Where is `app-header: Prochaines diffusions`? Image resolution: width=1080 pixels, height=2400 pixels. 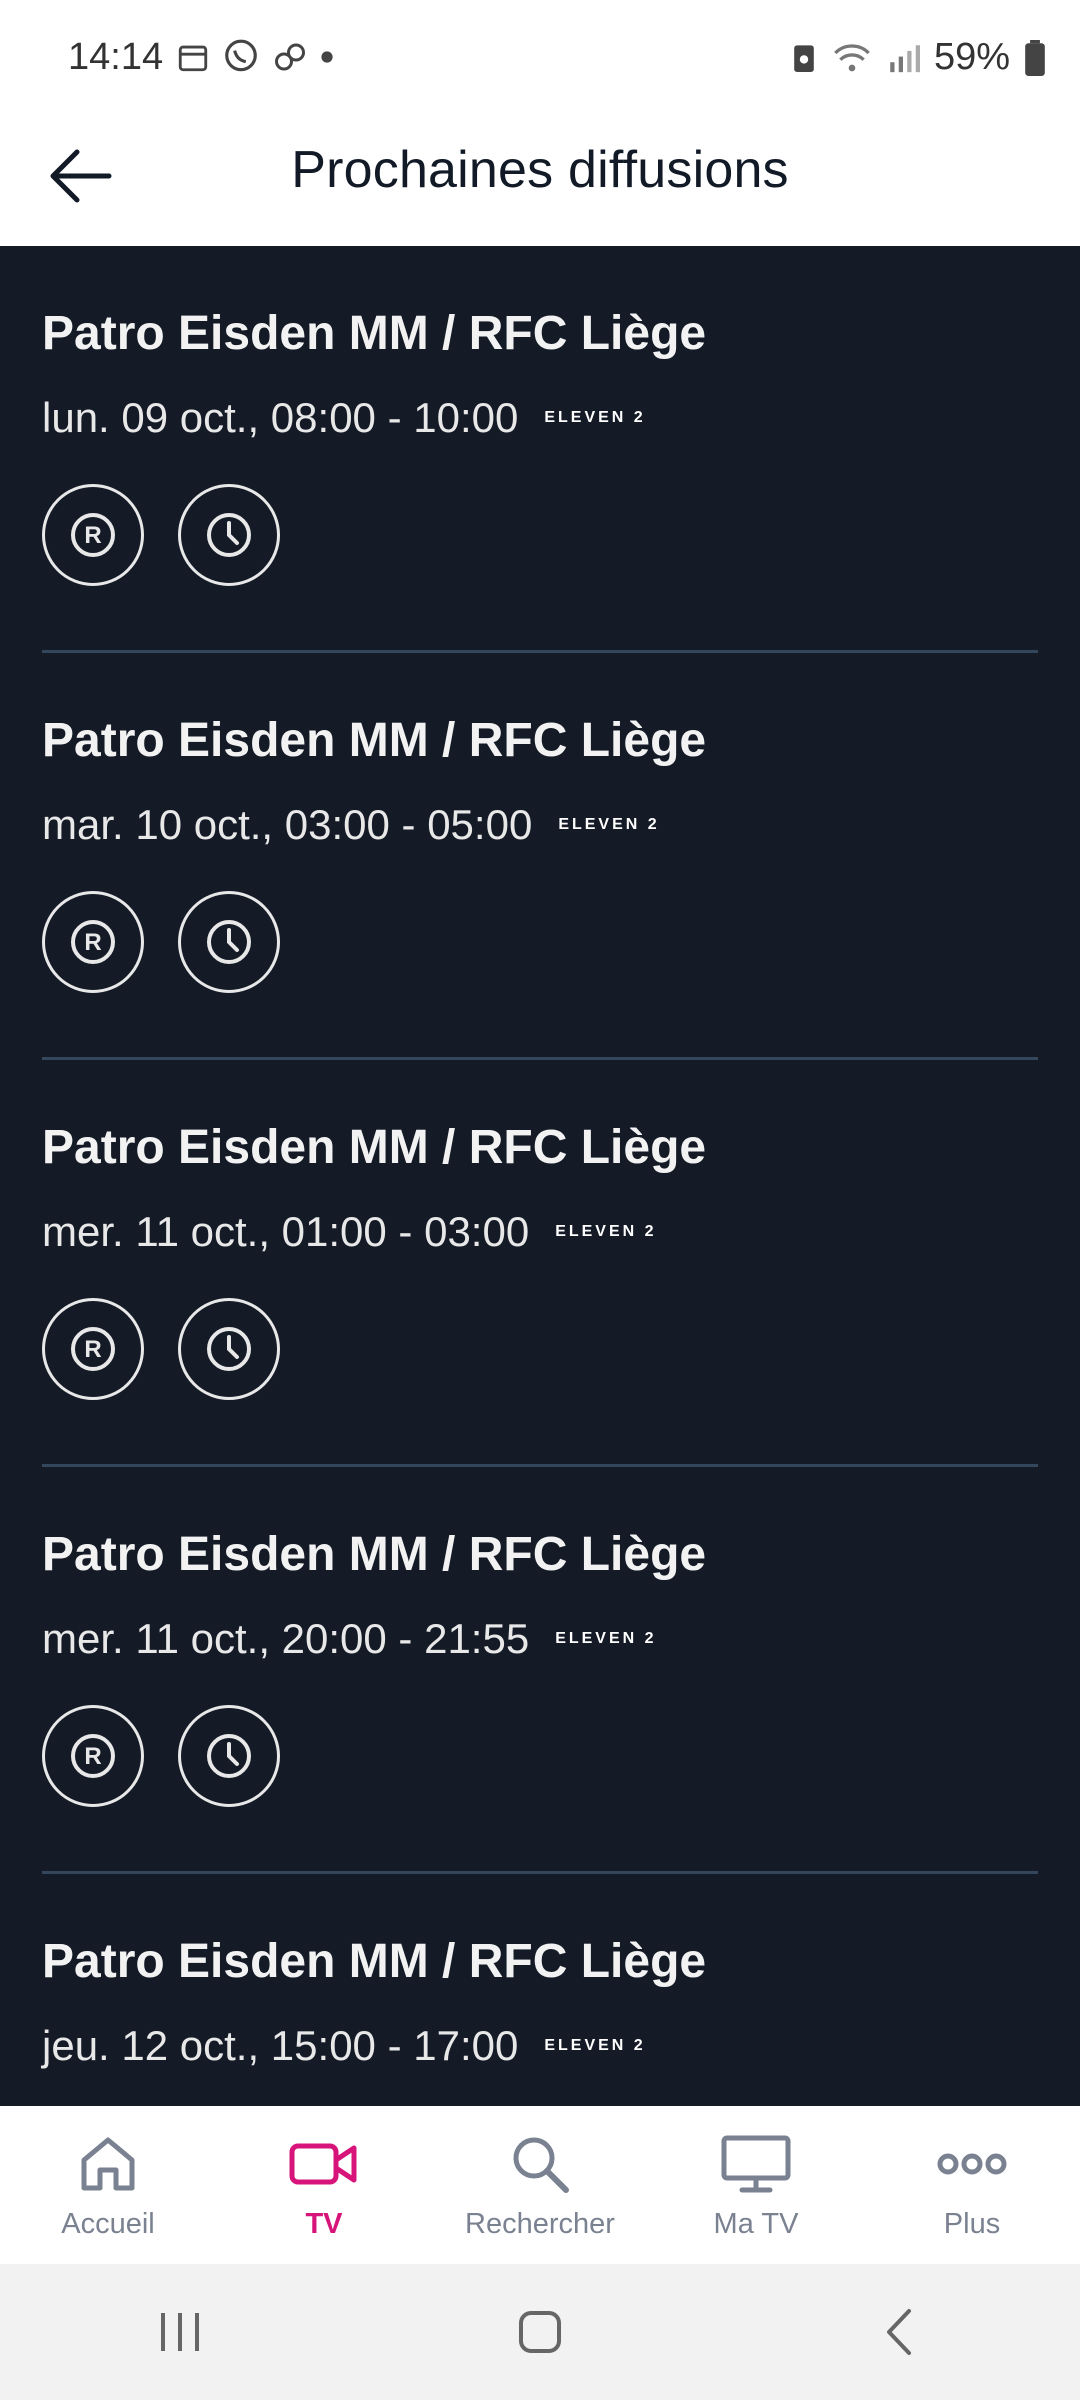 app-header: Prochaines diffusions is located at coordinates (540, 182).